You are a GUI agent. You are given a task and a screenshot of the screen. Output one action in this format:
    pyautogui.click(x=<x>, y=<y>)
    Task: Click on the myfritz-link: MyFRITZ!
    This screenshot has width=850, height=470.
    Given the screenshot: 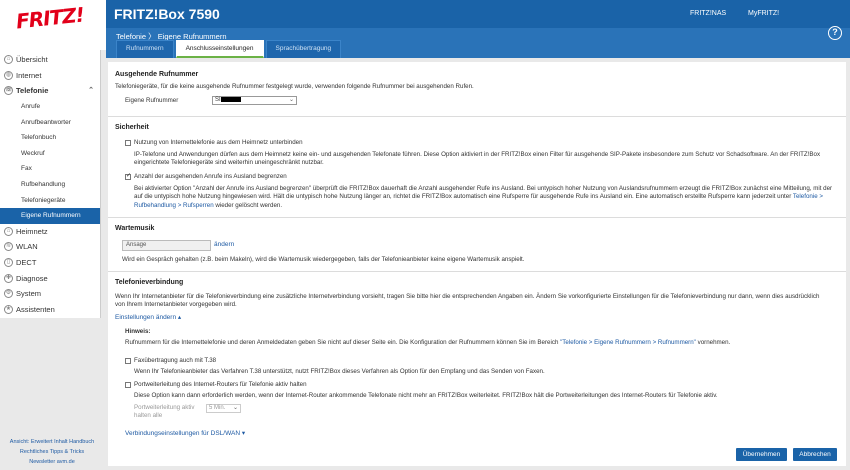 What is the action you would take?
    pyautogui.click(x=763, y=13)
    